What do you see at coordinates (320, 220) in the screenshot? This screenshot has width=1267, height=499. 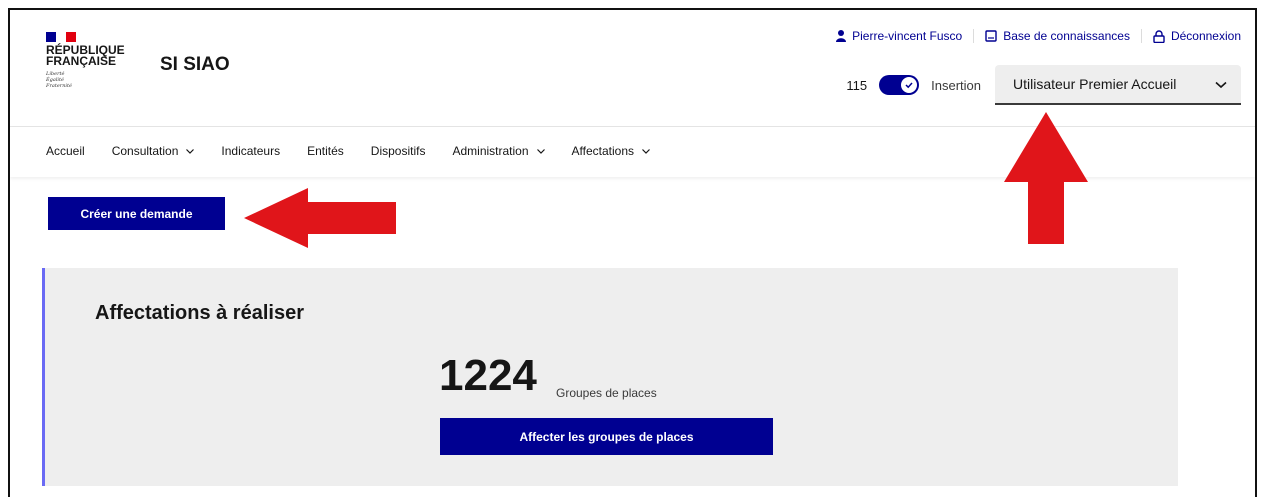 I see `red-arrow-left-icon` at bounding box center [320, 220].